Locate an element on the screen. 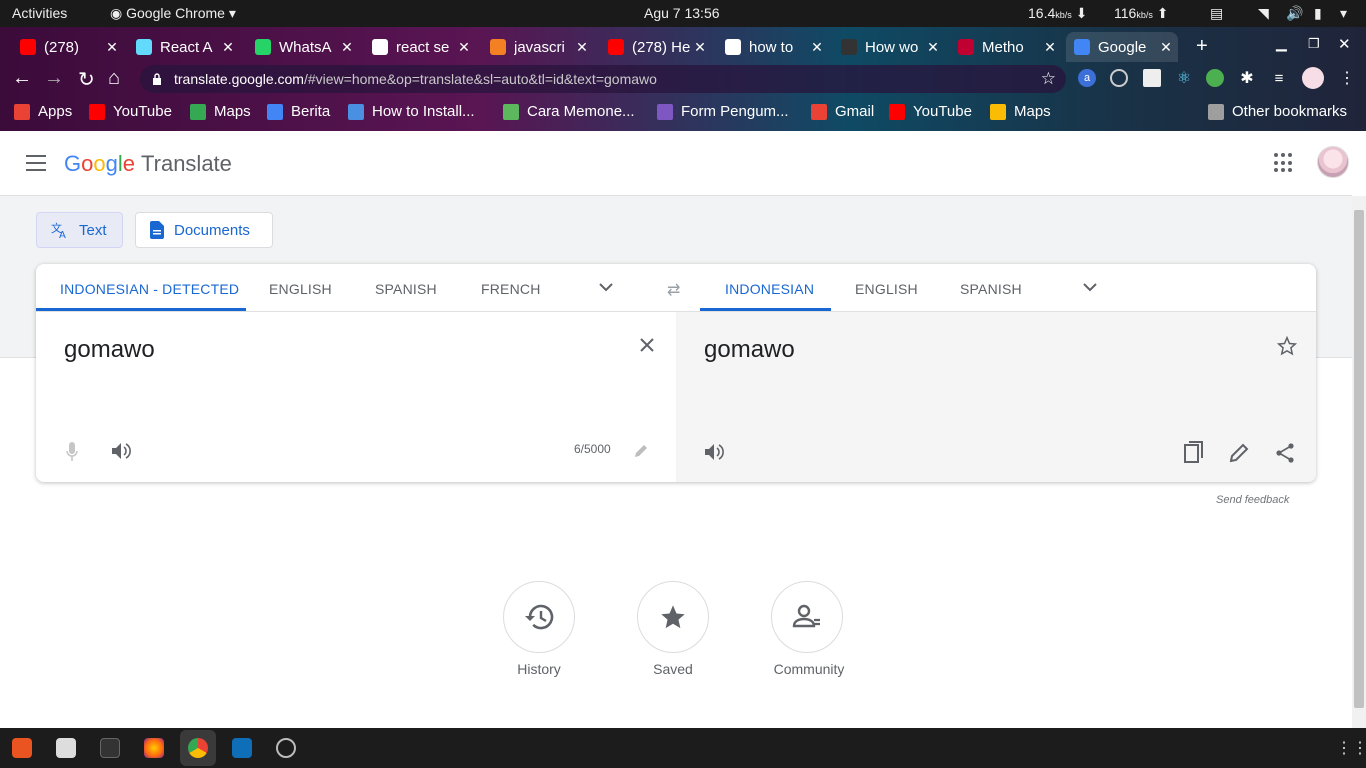  home-icon: ⌂ is located at coordinates (114, 78).